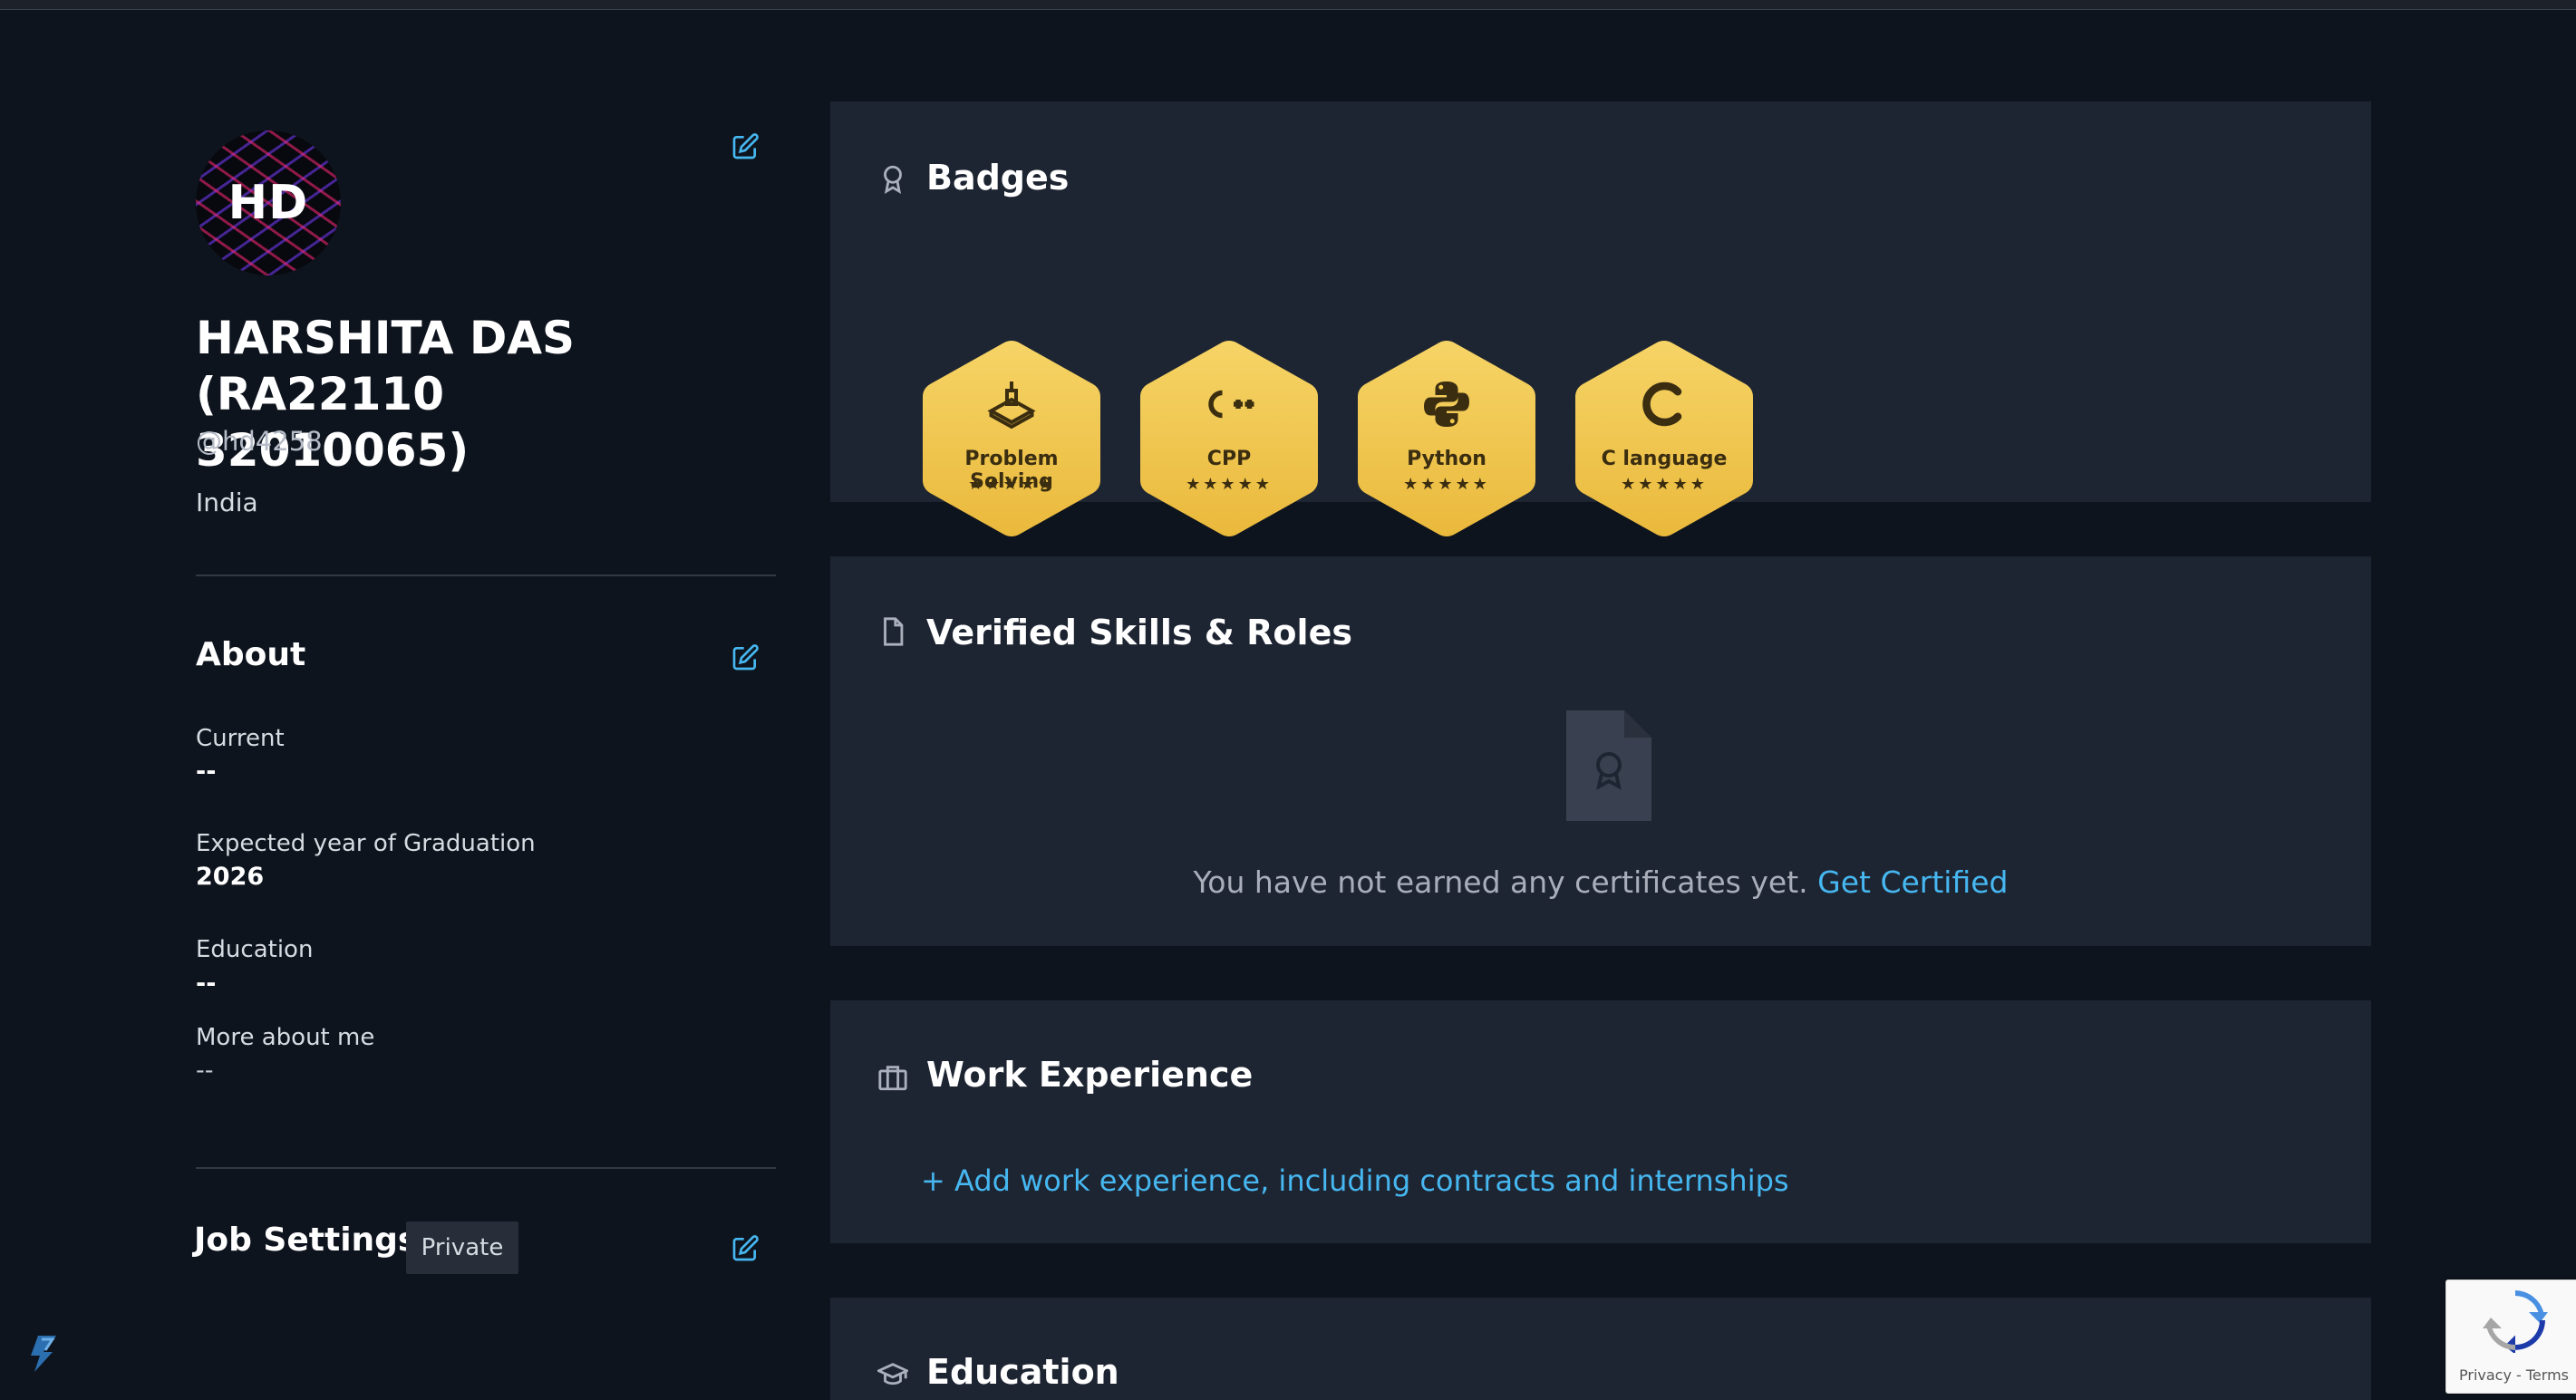 This screenshot has width=2576, height=1400. Describe the element at coordinates (1229, 438) in the screenshot. I see `badge-cpp: CPP ★★★★★` at that location.